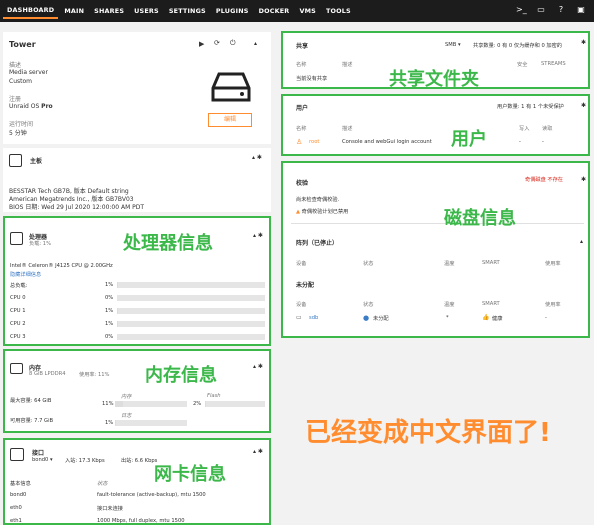 This screenshot has height=525, width=594. I want to click on iface-name: bond0, so click(40, 460).